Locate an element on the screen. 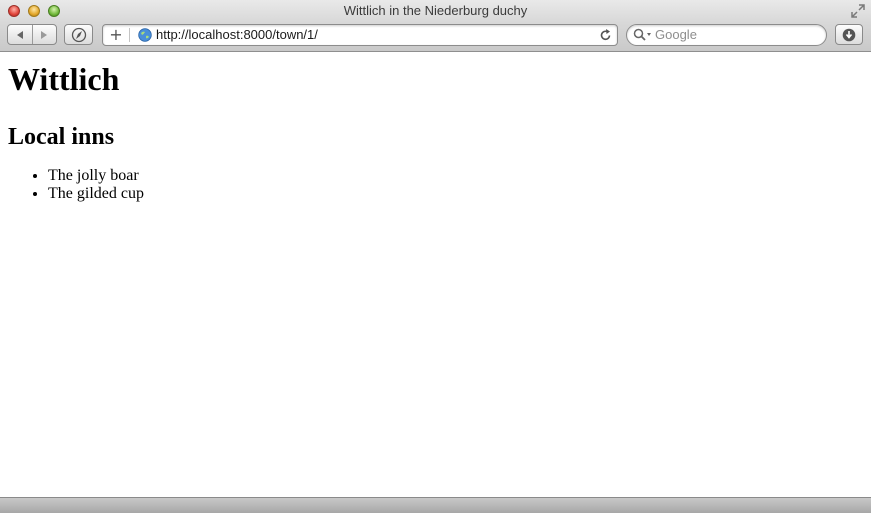  forward-icon is located at coordinates (44, 34).